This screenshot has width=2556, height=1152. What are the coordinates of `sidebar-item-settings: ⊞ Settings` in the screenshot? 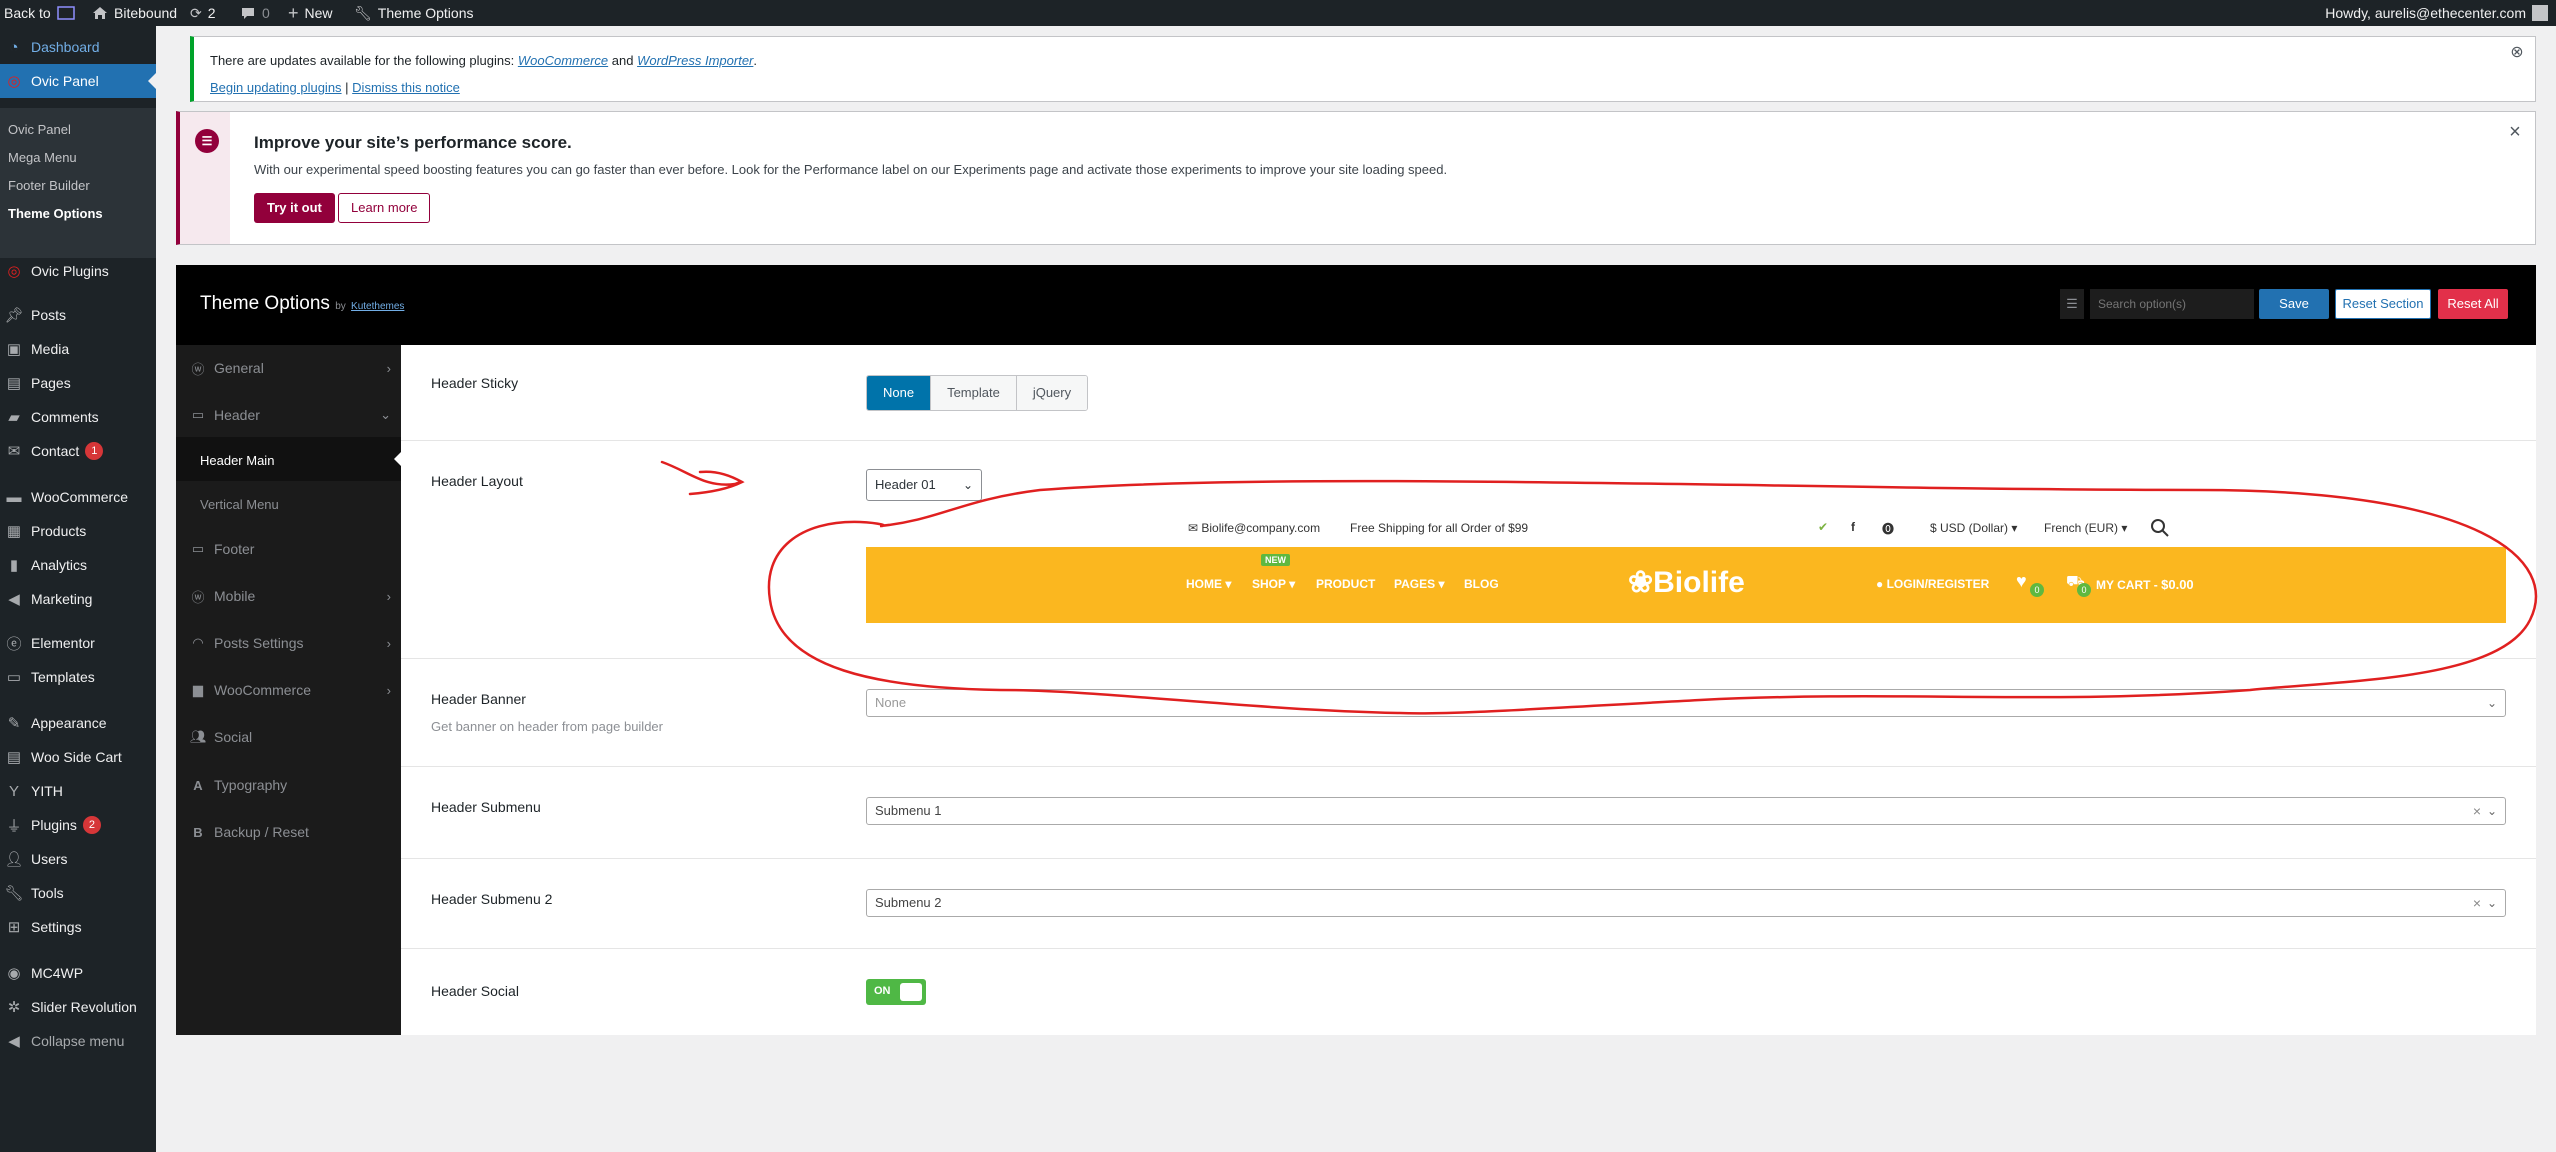 It's located at (78, 927).